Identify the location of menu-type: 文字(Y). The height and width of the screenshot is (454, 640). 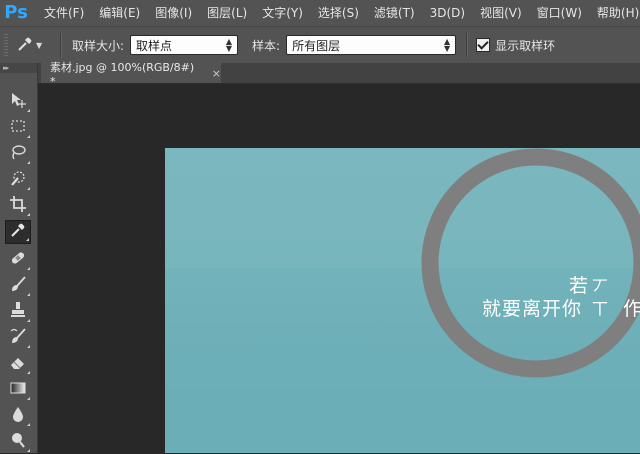
(282, 13).